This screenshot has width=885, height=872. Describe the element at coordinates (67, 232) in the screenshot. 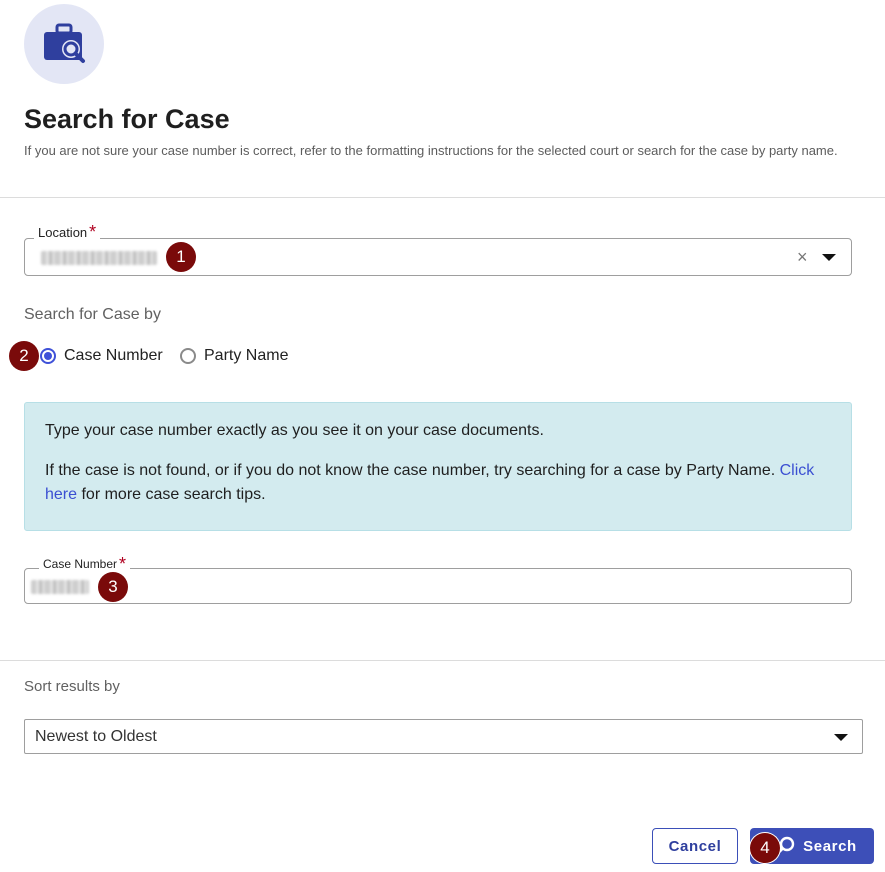

I see `location-label: Location *` at that location.